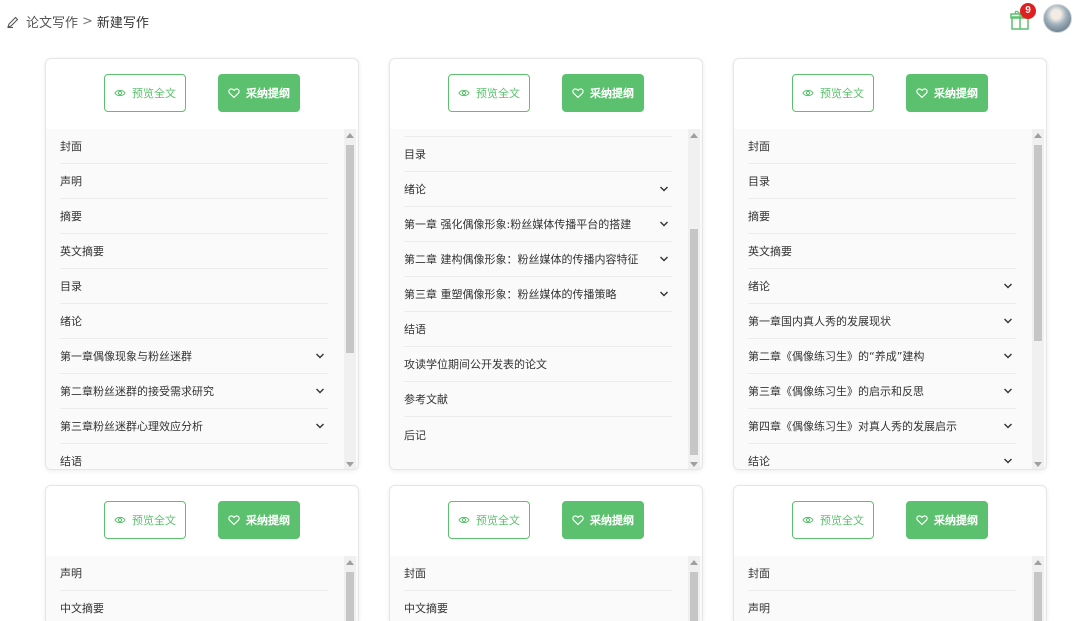  Describe the element at coordinates (538, 224) in the screenshot. I see `outline-item: 第一章 强化偶像形象:粉丝媒体传播平台的搭建` at that location.